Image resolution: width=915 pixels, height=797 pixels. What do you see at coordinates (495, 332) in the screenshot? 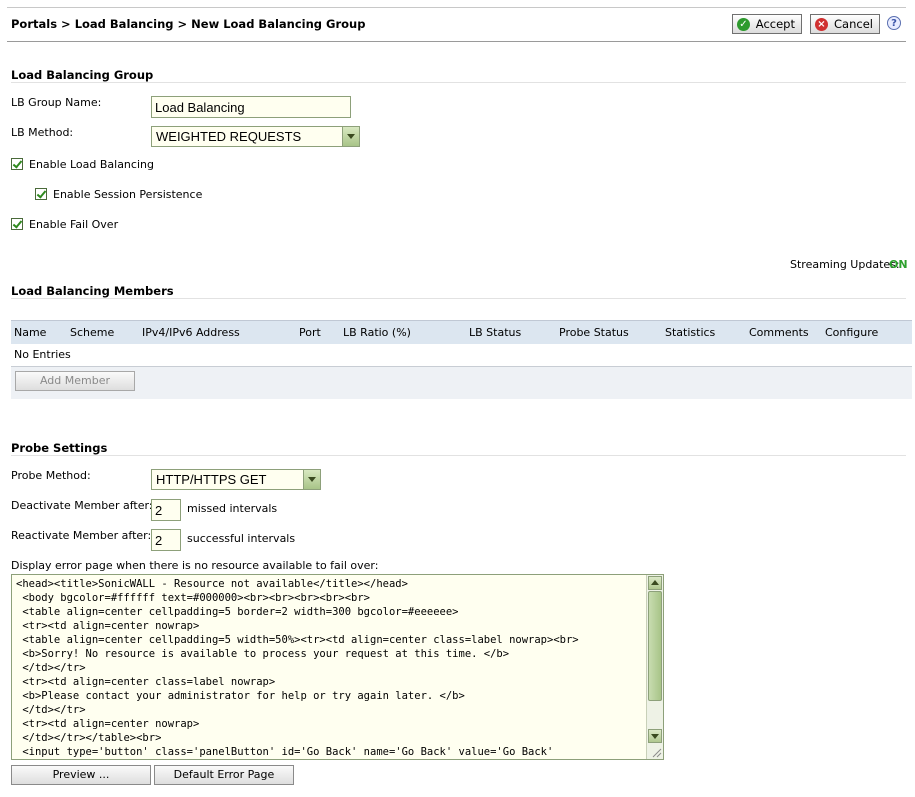
I see `column-header-lb-status: LB Status` at bounding box center [495, 332].